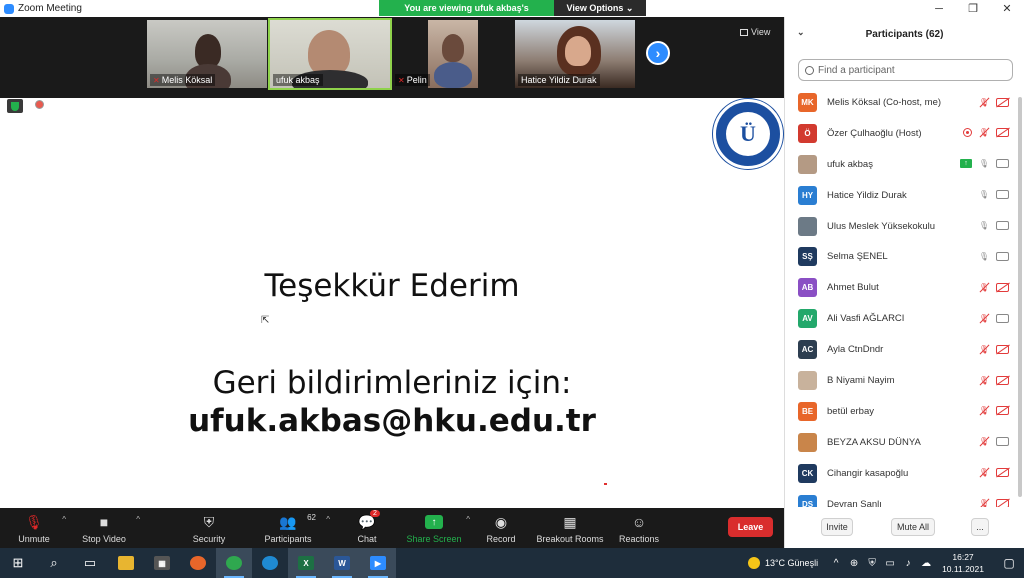 This screenshot has height=578, width=1024. I want to click on next-page-arrow-icon: ›, so click(658, 53).